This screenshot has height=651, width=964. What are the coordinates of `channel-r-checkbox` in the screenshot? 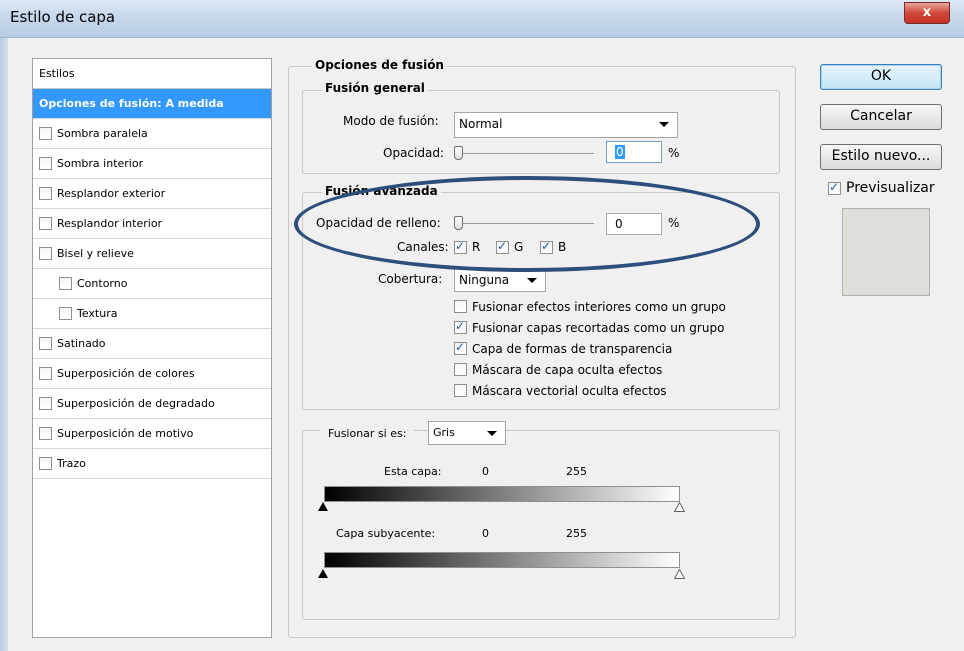 It's located at (460, 246).